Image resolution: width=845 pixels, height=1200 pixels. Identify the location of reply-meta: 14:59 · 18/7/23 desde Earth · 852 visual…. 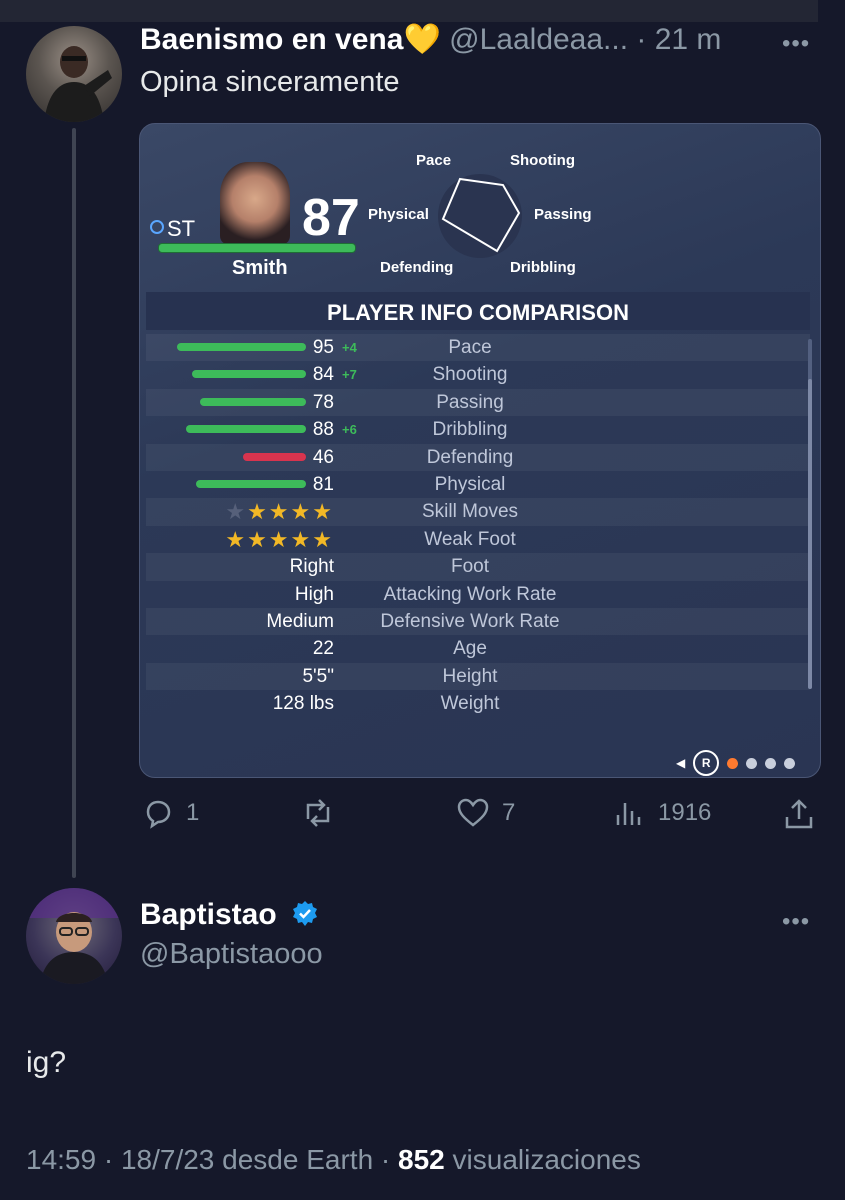
(333, 1160).